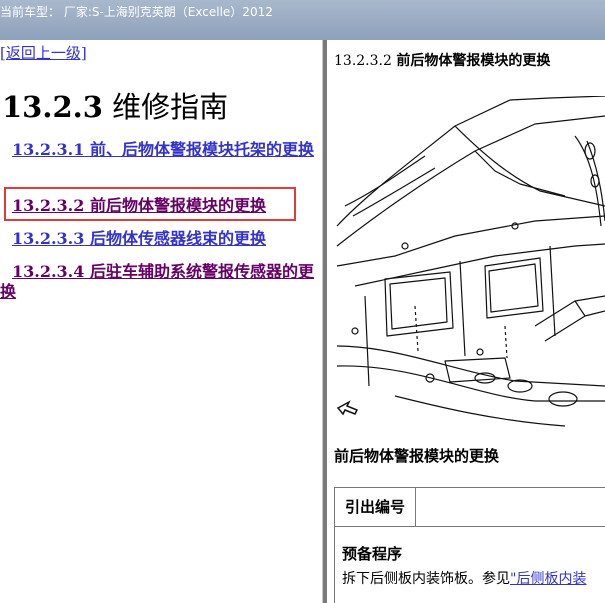 This screenshot has height=603, width=605. I want to click on prep-procedure-text: 拆下后侧板内装饰板。参见"后侧板内装, so click(464, 578).